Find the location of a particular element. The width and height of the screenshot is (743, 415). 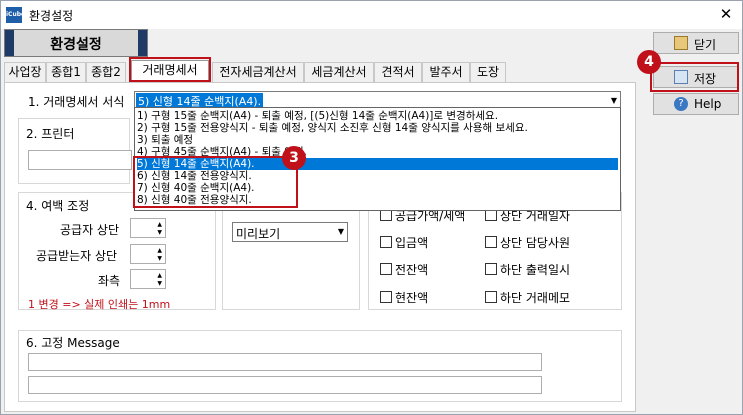

tab-general1: 종합1 is located at coordinates (66, 72).